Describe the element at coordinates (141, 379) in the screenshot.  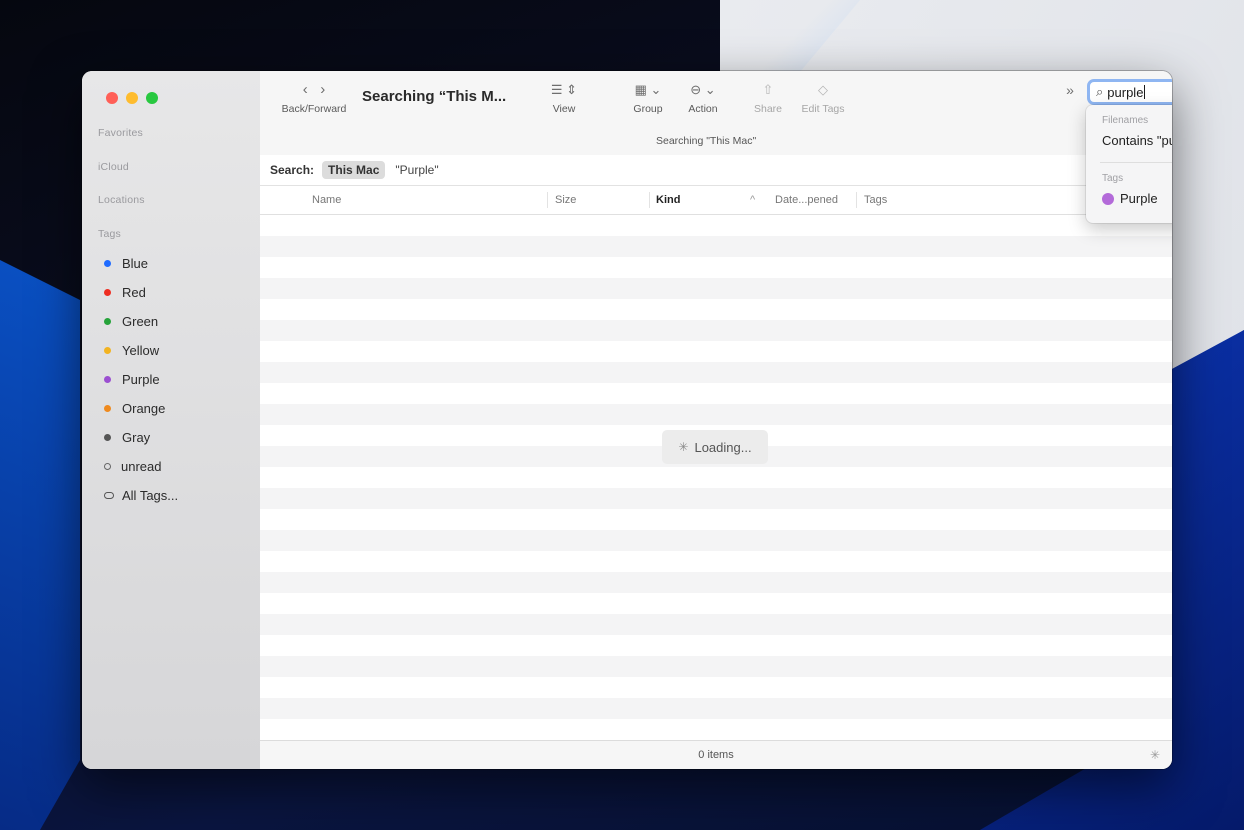
I see `sidebar-item-label: Purple` at that location.